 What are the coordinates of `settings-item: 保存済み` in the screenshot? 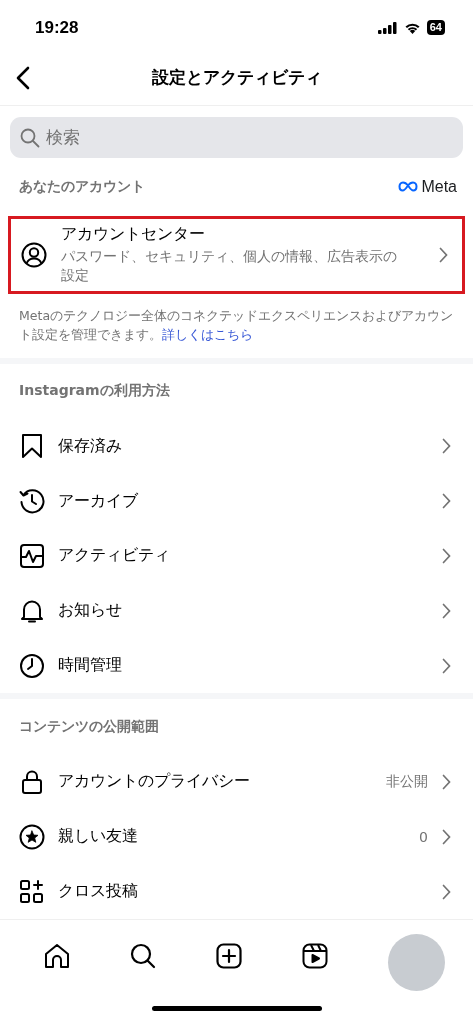 It's located at (236, 446).